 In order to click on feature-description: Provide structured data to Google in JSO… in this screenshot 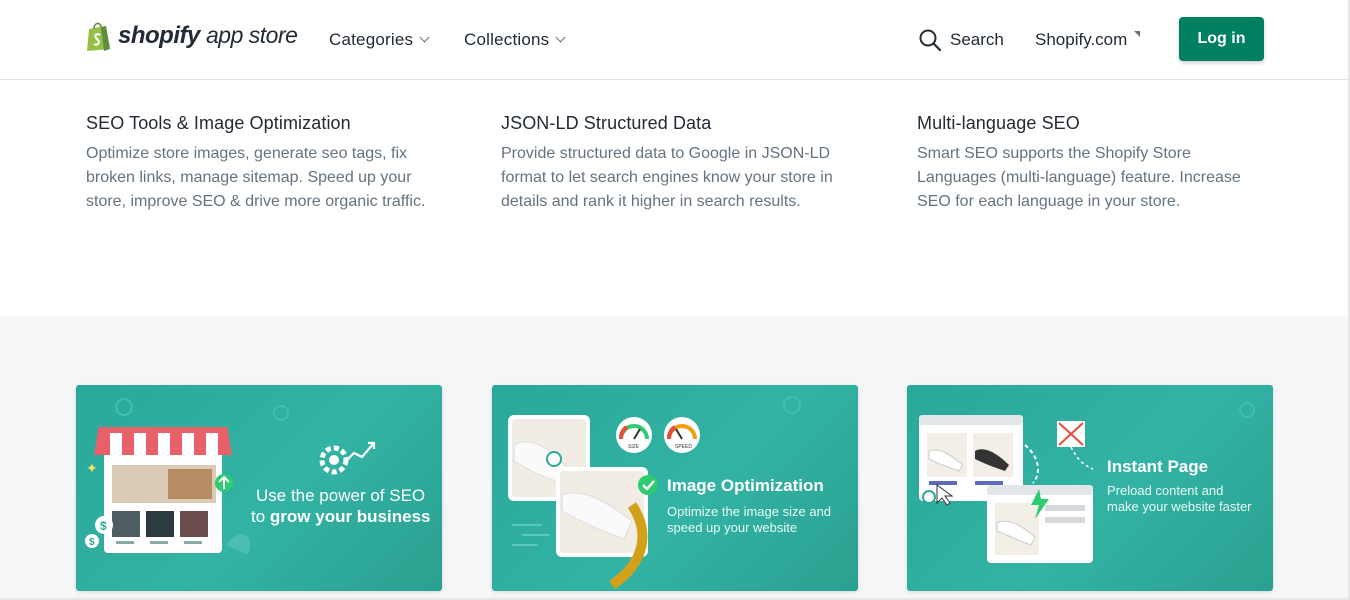, I will do `click(667, 177)`.